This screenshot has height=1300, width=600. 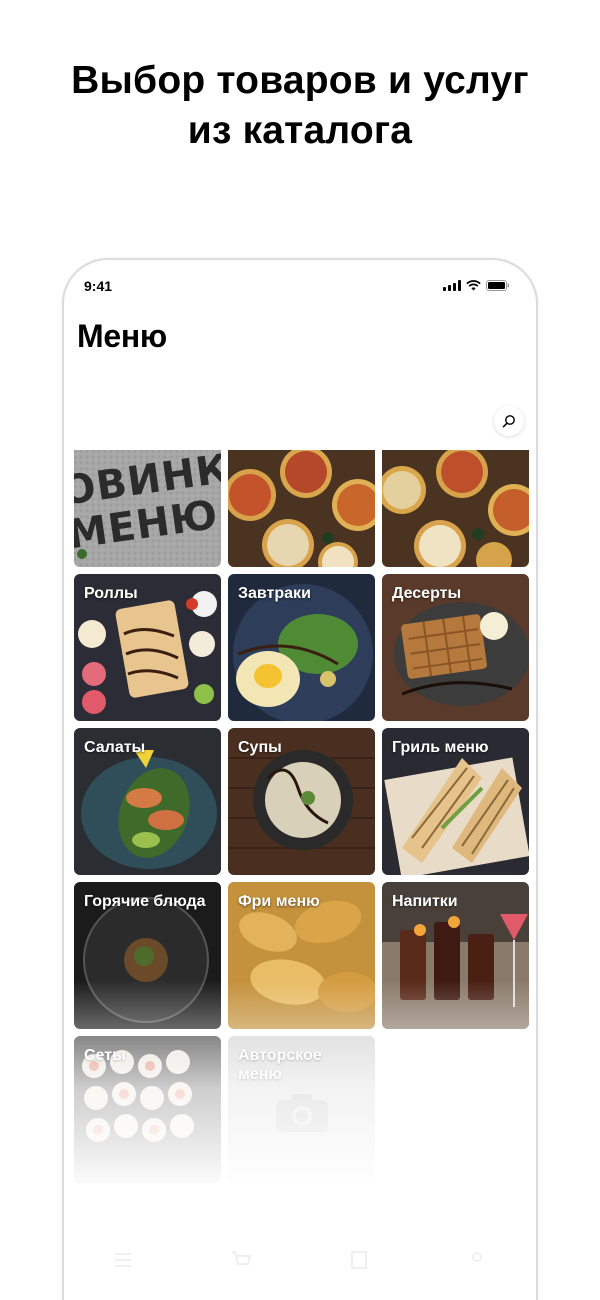 I want to click on battery-icon, so click(x=498, y=285).